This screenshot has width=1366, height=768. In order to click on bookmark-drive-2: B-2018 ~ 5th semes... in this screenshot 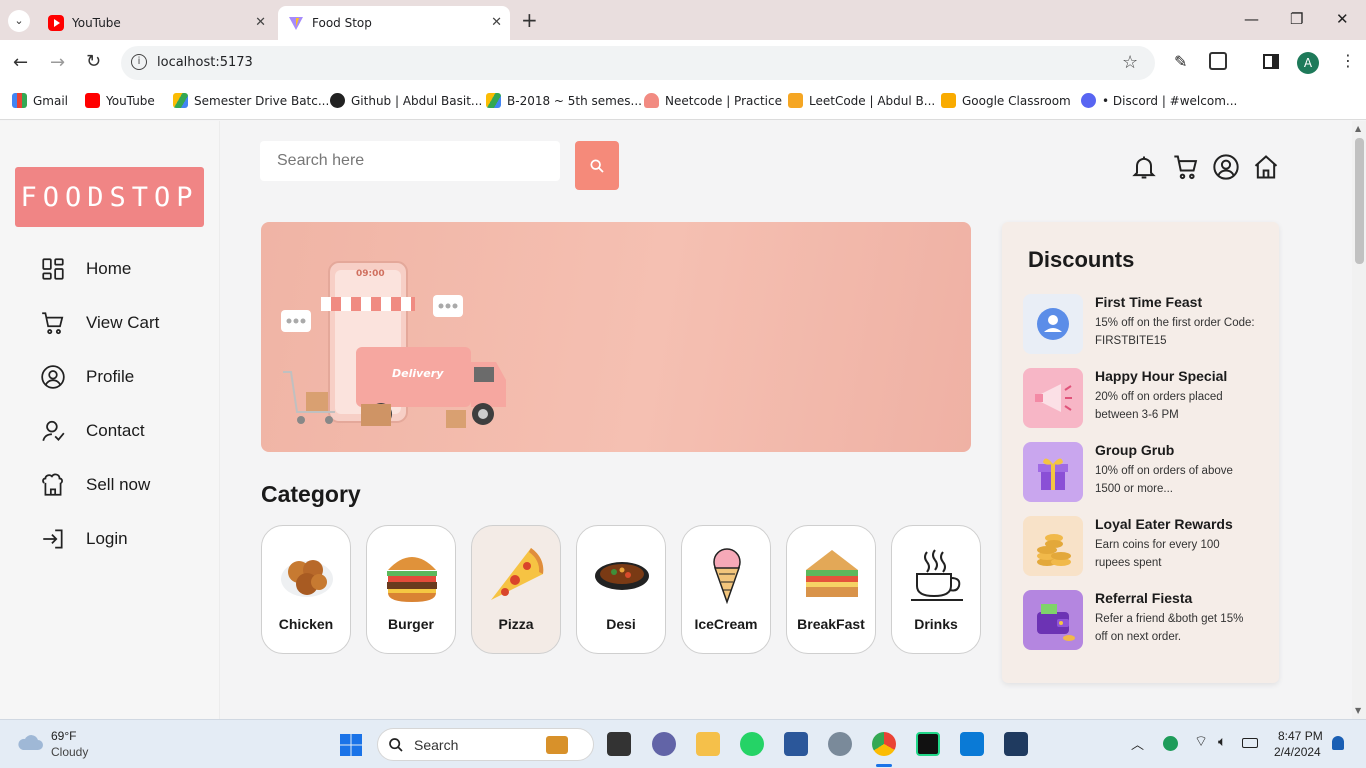, I will do `click(564, 100)`.